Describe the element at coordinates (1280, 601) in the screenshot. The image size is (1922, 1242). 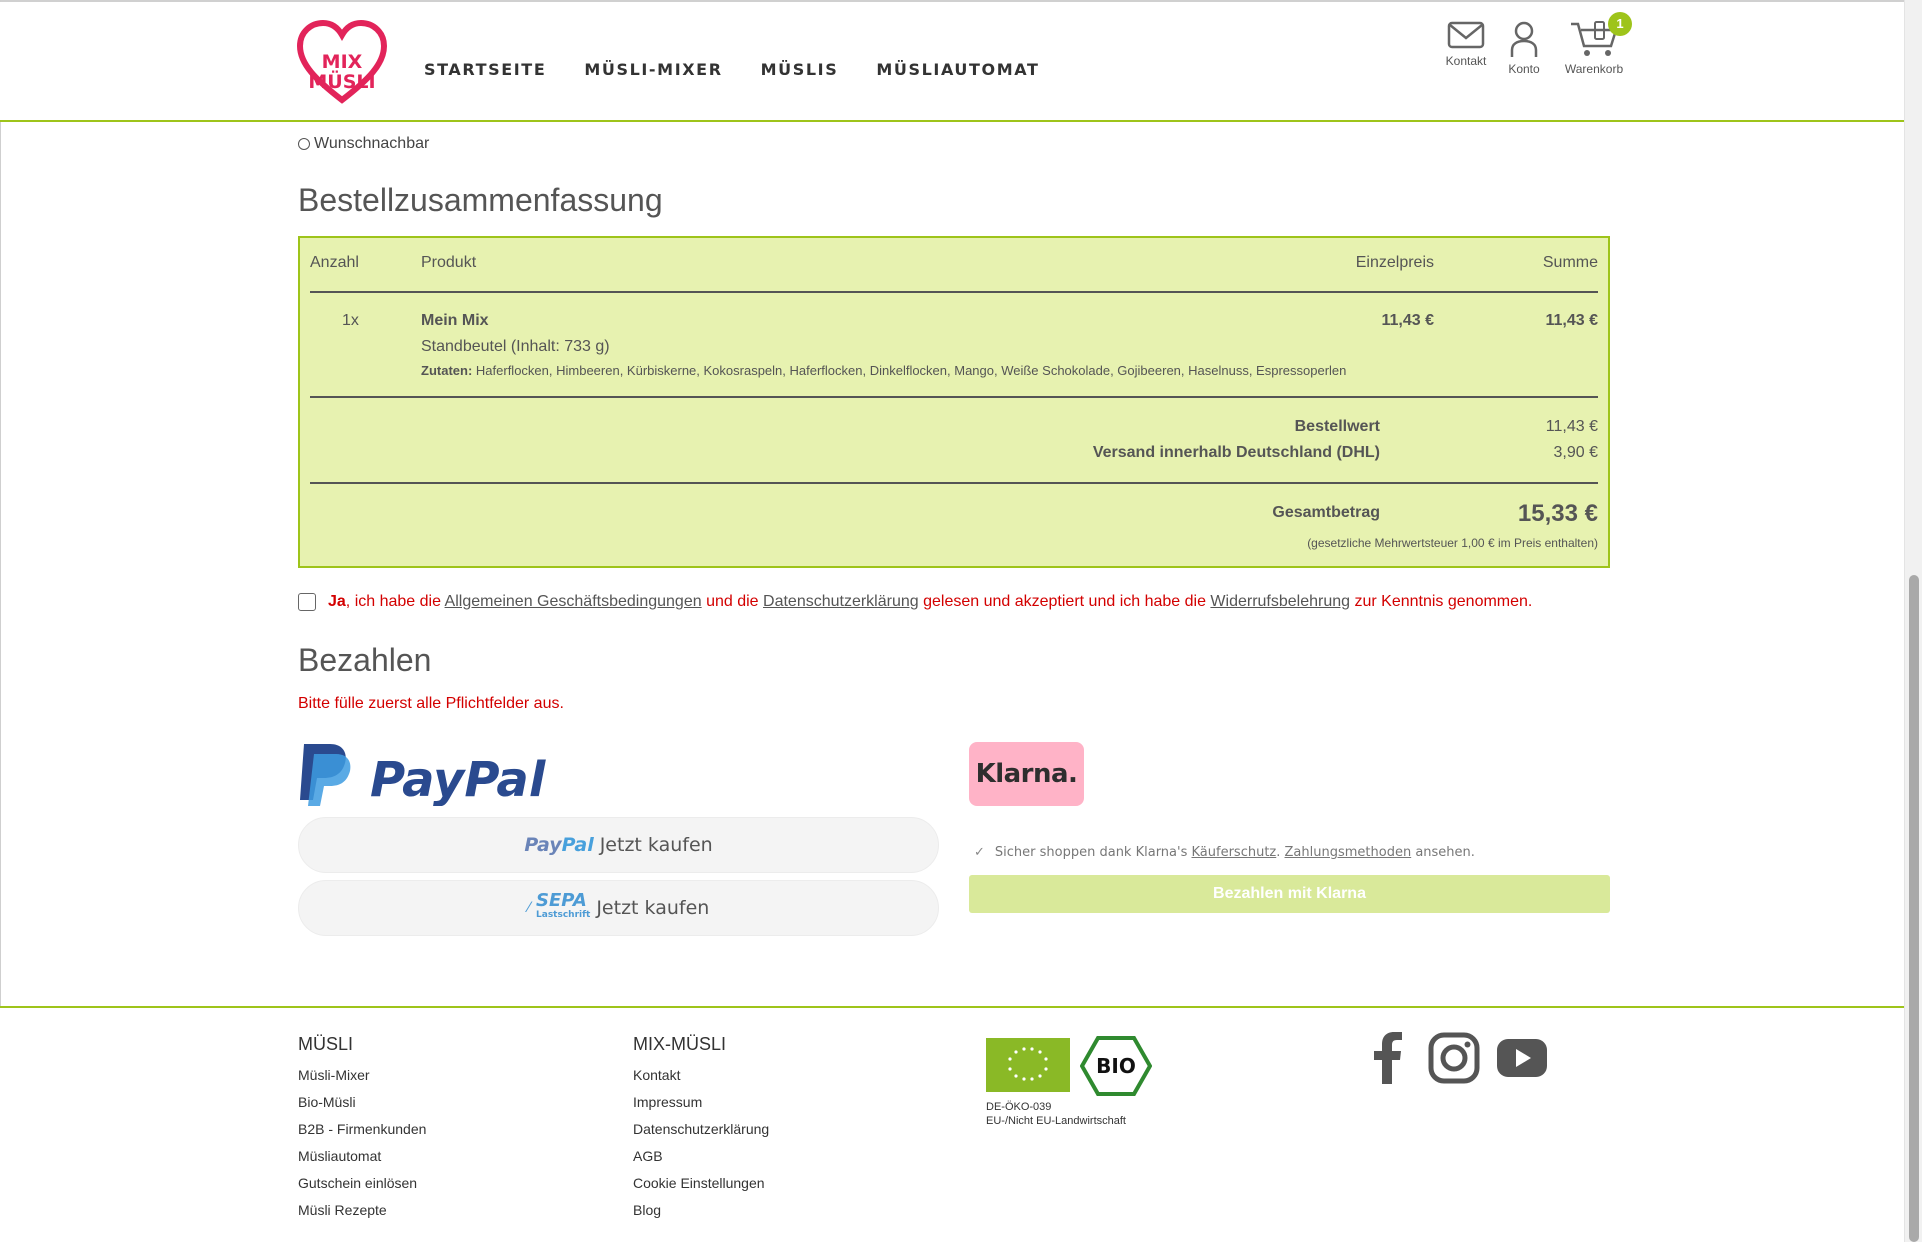
I see `withdrawal-link: Widerrufsbelehrung` at that location.